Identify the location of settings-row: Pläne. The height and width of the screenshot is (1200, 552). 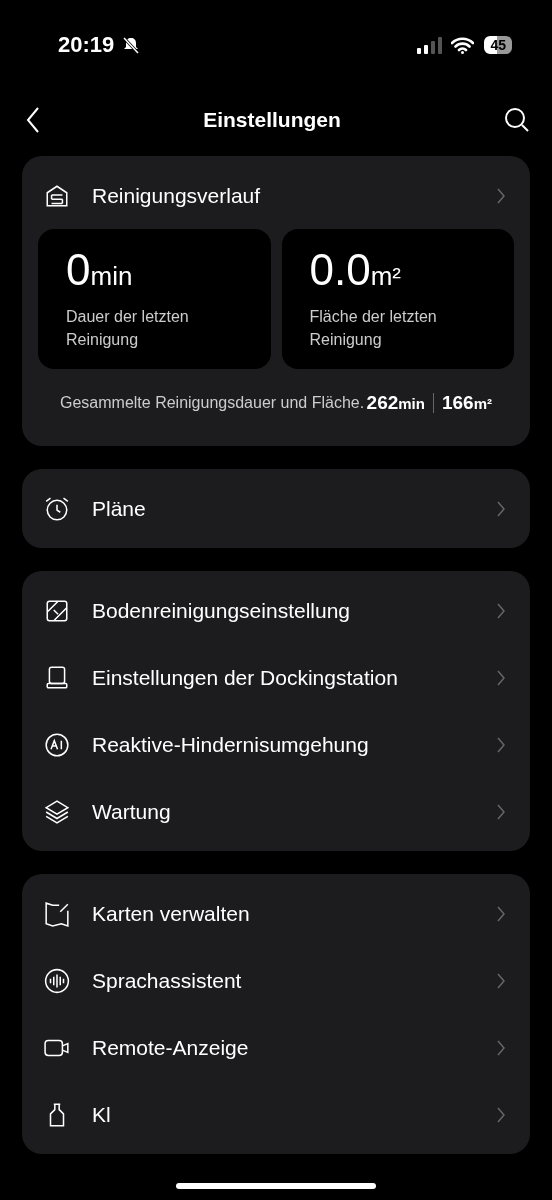
(276, 508).